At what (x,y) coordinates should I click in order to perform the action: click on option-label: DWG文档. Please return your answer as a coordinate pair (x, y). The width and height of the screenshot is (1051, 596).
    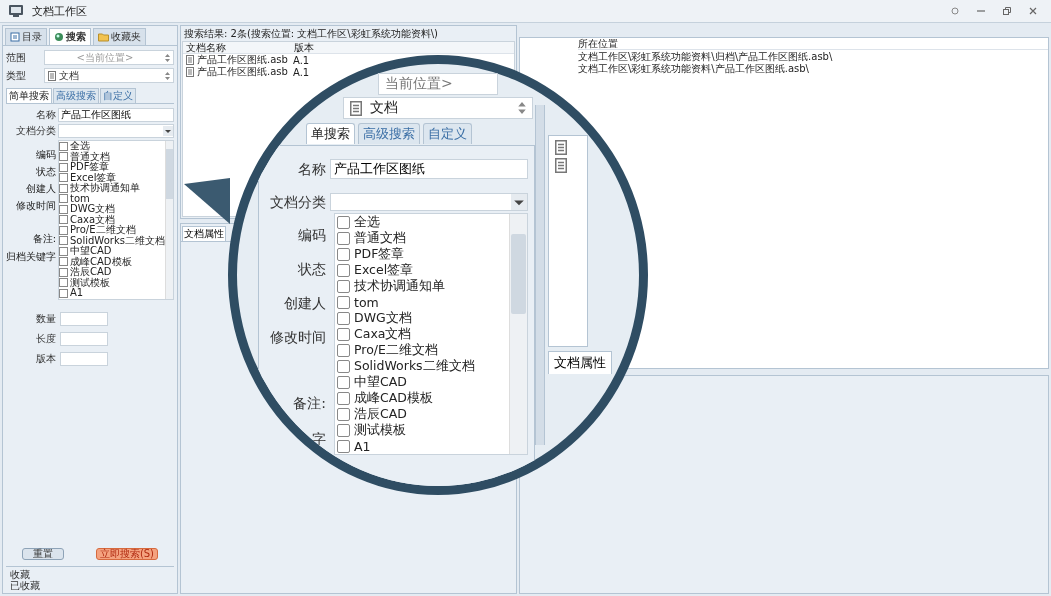
    Looking at the image, I should click on (93, 209).